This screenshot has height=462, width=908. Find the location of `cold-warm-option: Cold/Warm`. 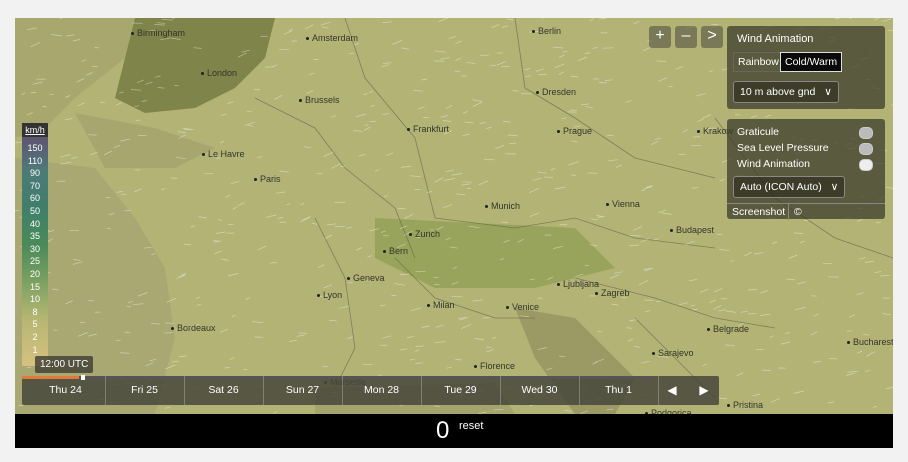

cold-warm-option: Cold/Warm is located at coordinates (811, 62).